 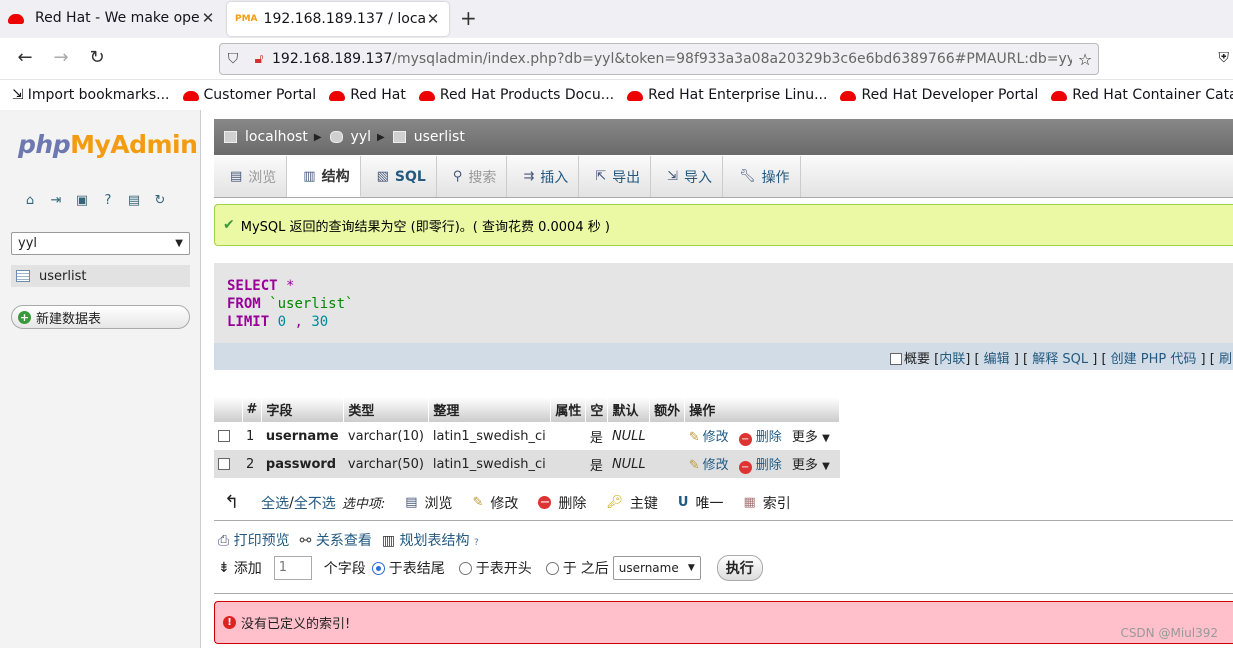 What do you see at coordinates (399, 176) in the screenshot?
I see `tab-sql: ▧ SQL` at bounding box center [399, 176].